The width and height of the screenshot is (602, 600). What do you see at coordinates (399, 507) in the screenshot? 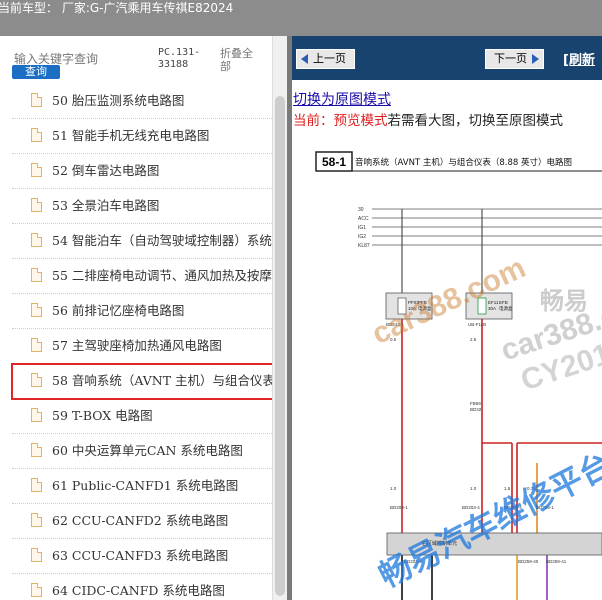
I see `svg-text: BD203-1` at bounding box center [399, 507].